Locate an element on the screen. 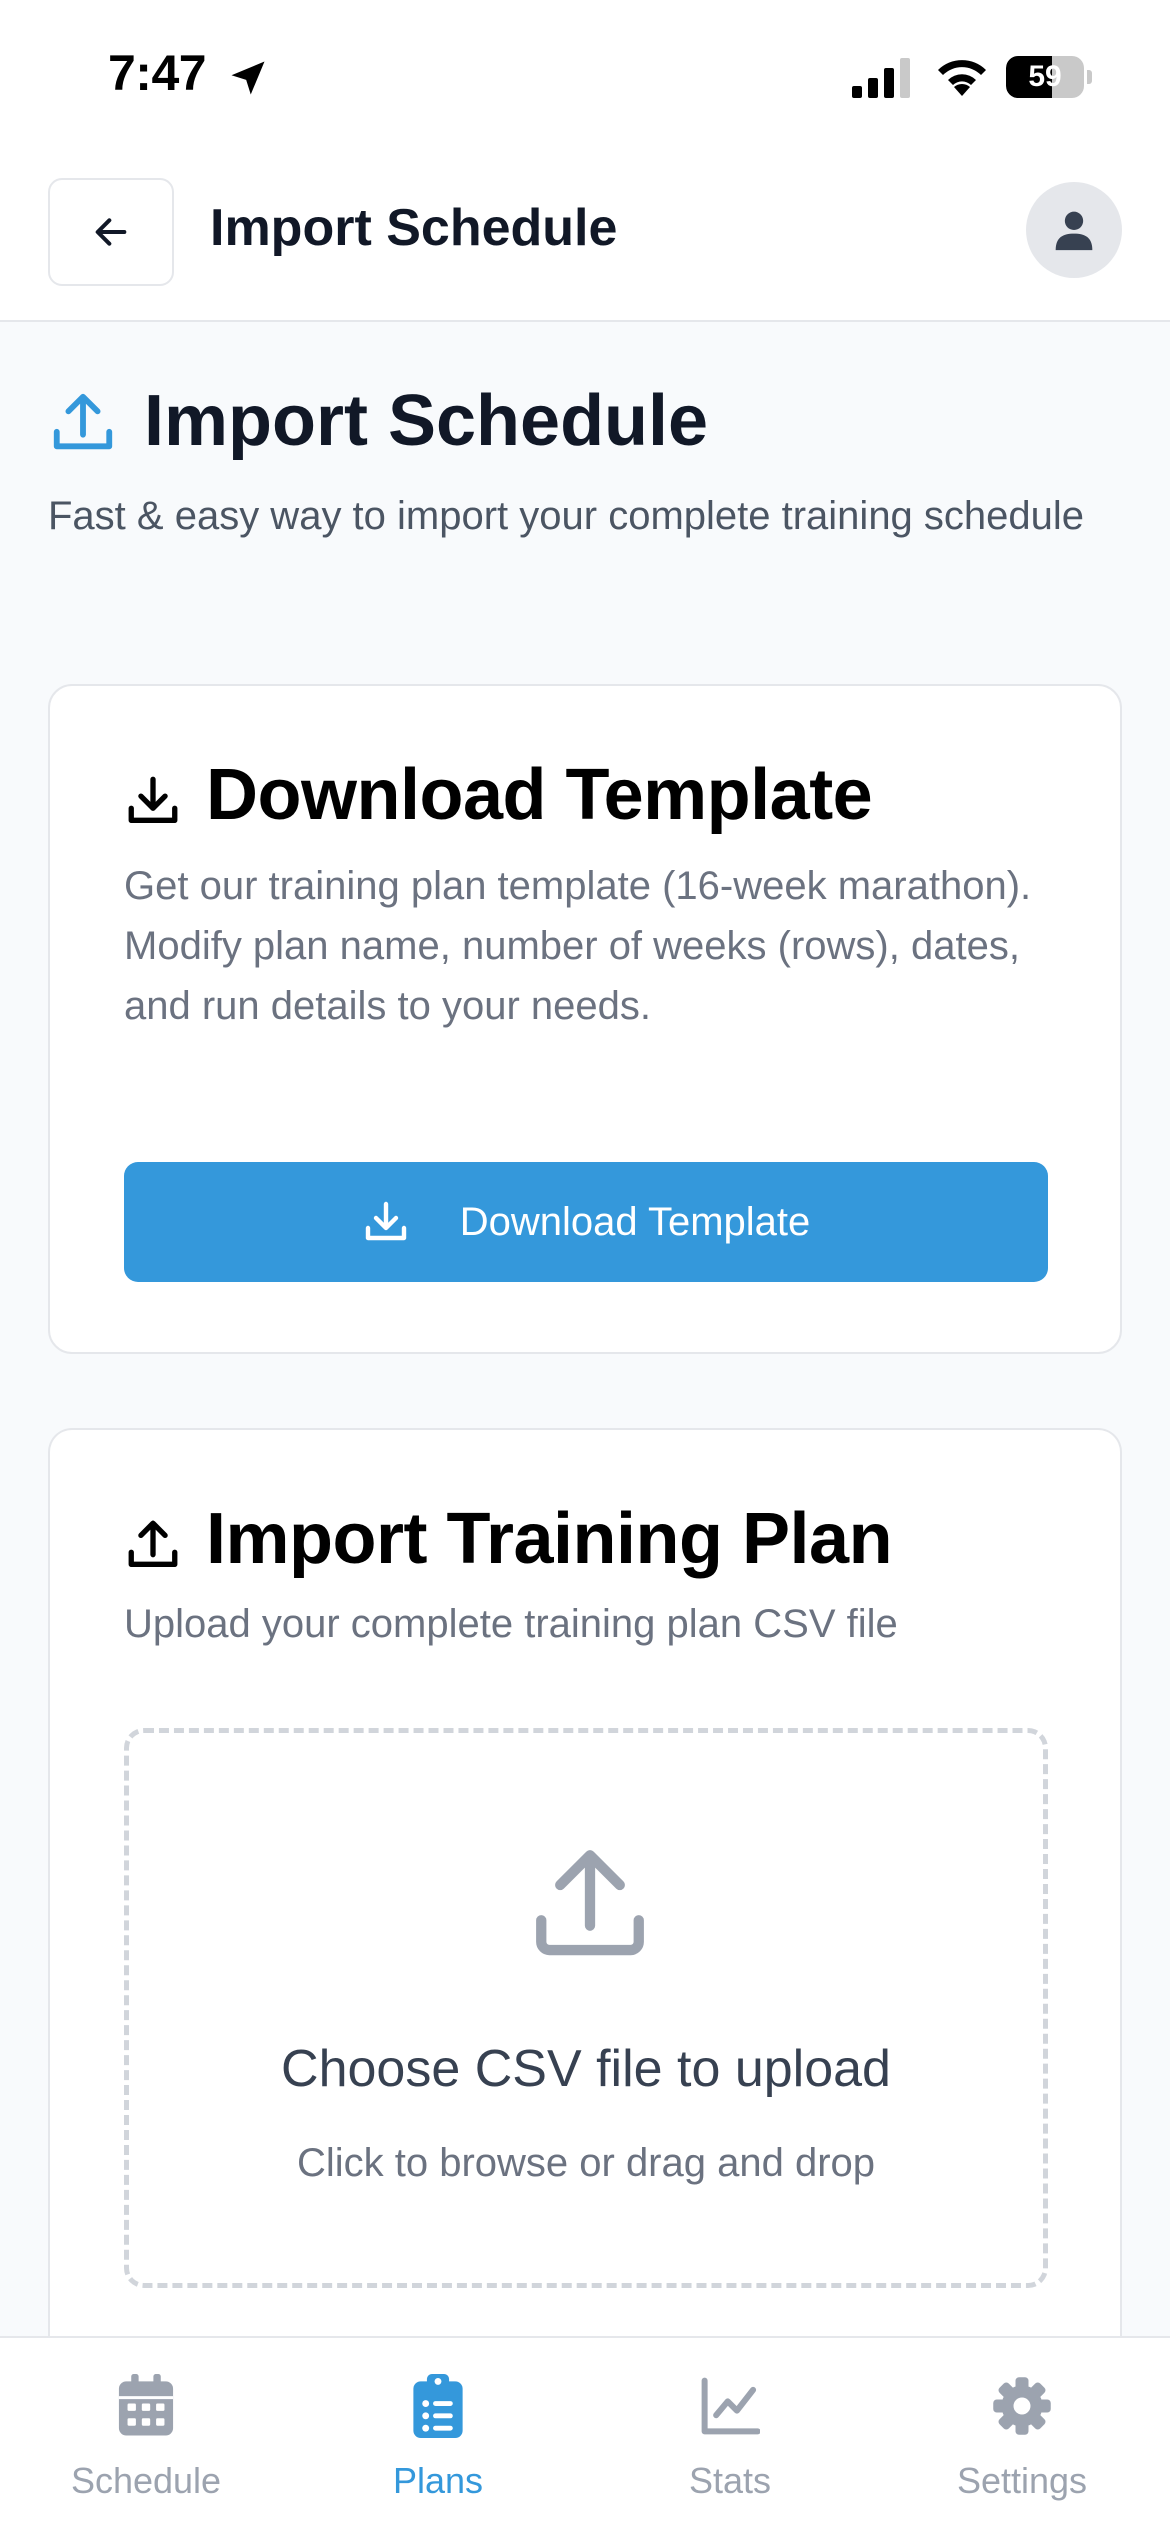  gear-icon is located at coordinates (1022, 2406).